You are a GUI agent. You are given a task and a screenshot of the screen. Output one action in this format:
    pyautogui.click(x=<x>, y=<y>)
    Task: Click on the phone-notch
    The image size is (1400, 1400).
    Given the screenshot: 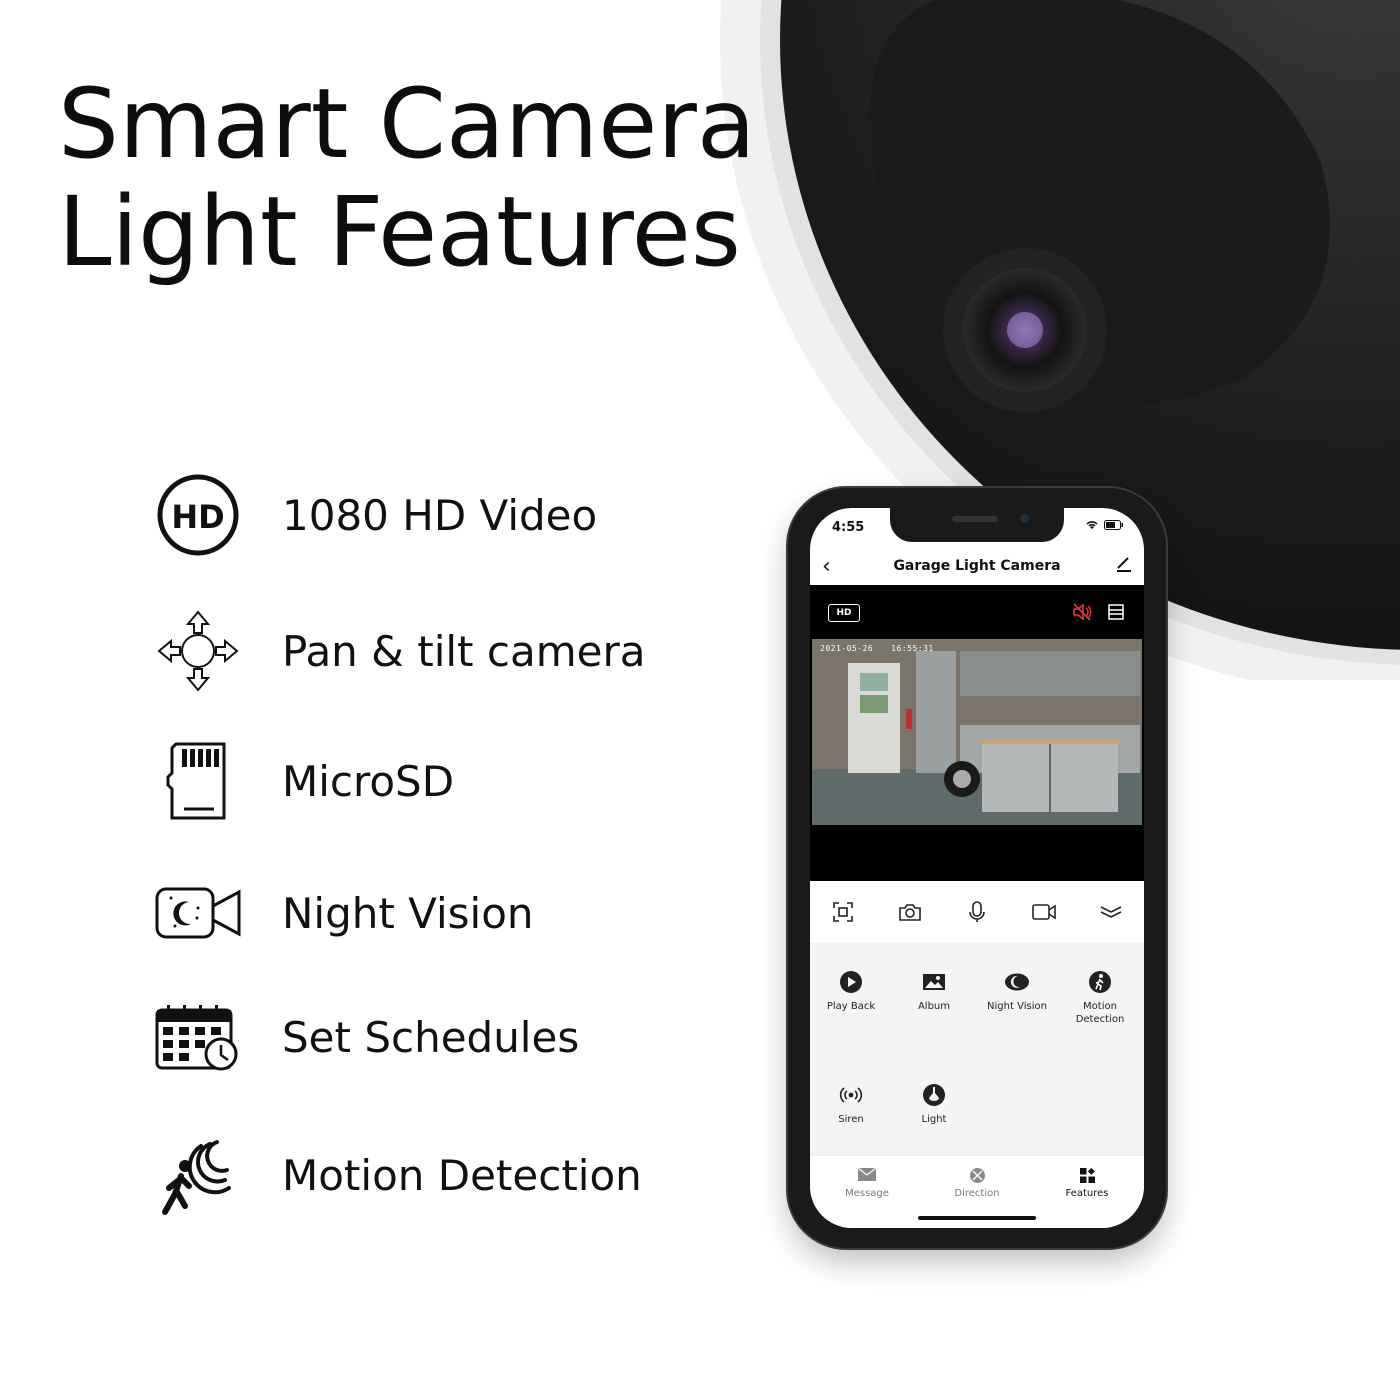 What is the action you would take?
    pyautogui.click(x=977, y=525)
    